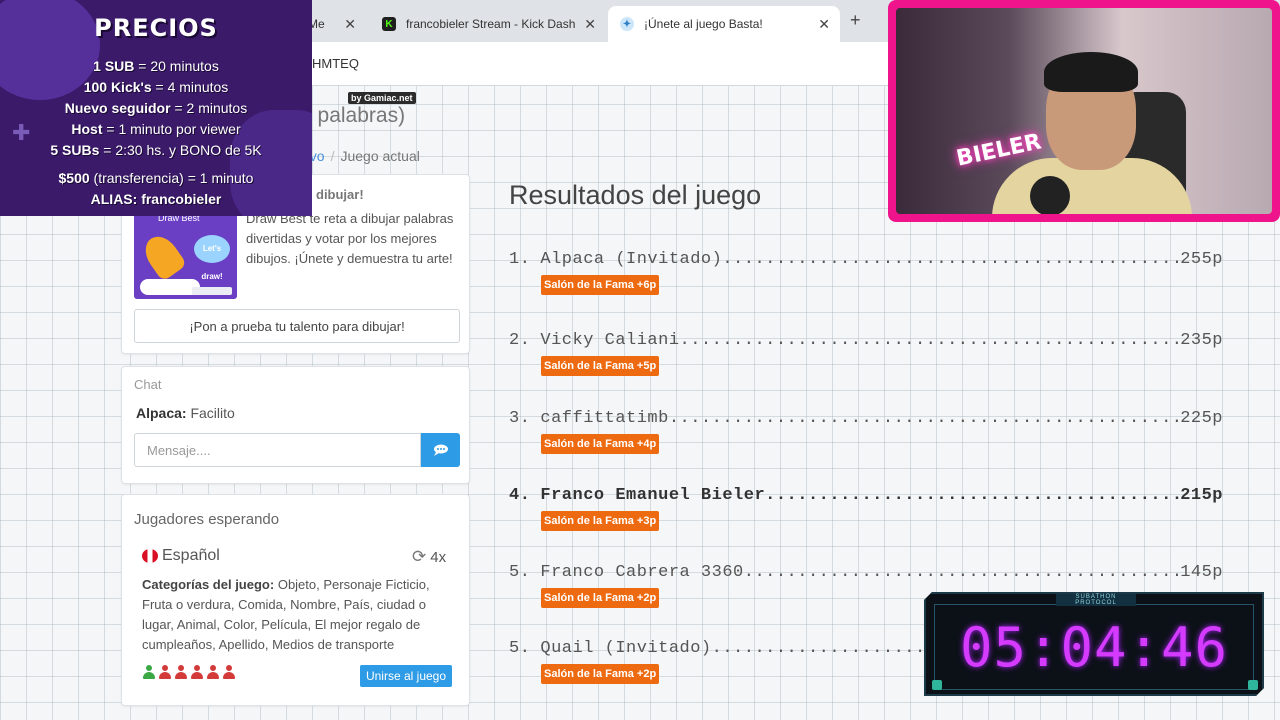 This screenshot has width=1280, height=720. I want to click on result-rank: 5., so click(520, 572).